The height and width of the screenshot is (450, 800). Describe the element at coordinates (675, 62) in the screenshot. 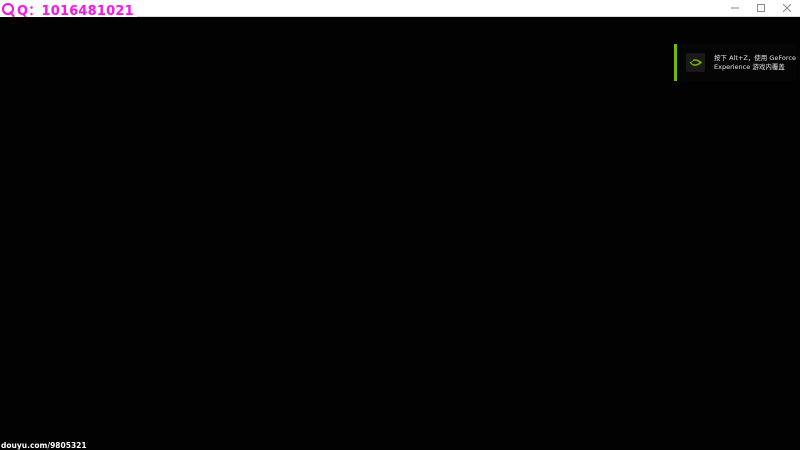

I see `notification-accent-bar` at that location.